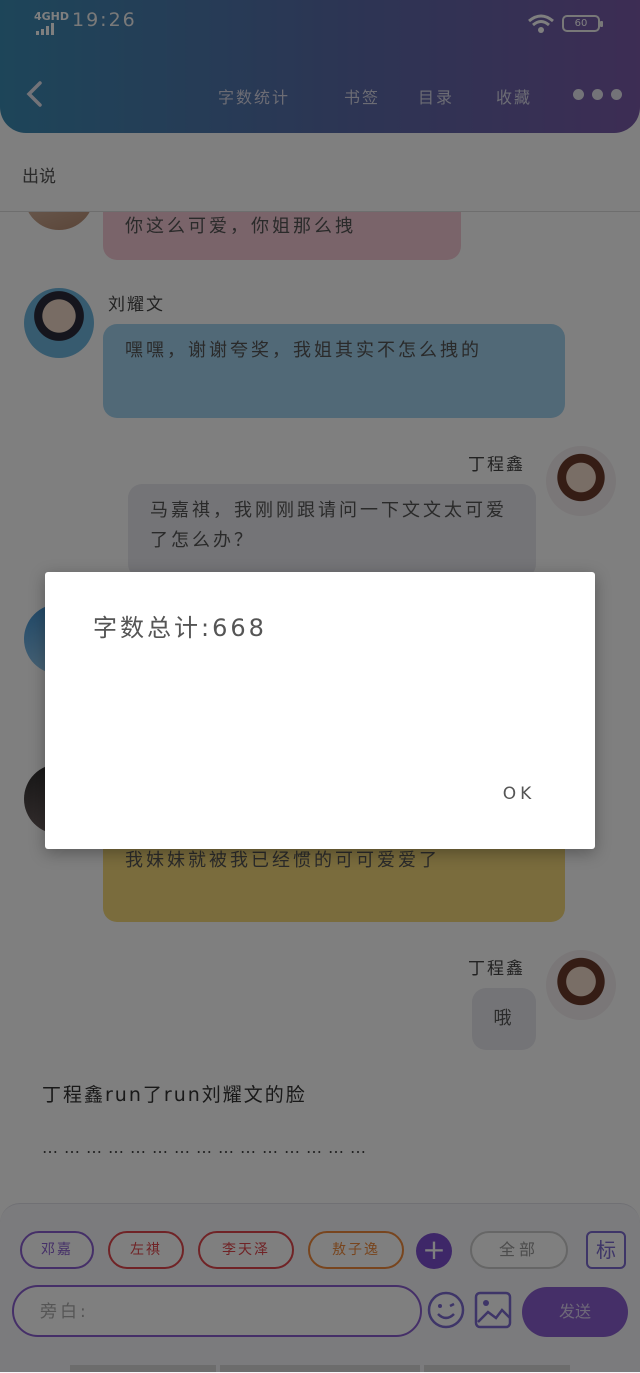 The image size is (640, 1373). Describe the element at coordinates (180, 628) in the screenshot. I see `dialog-message: 字数总计:668` at that location.